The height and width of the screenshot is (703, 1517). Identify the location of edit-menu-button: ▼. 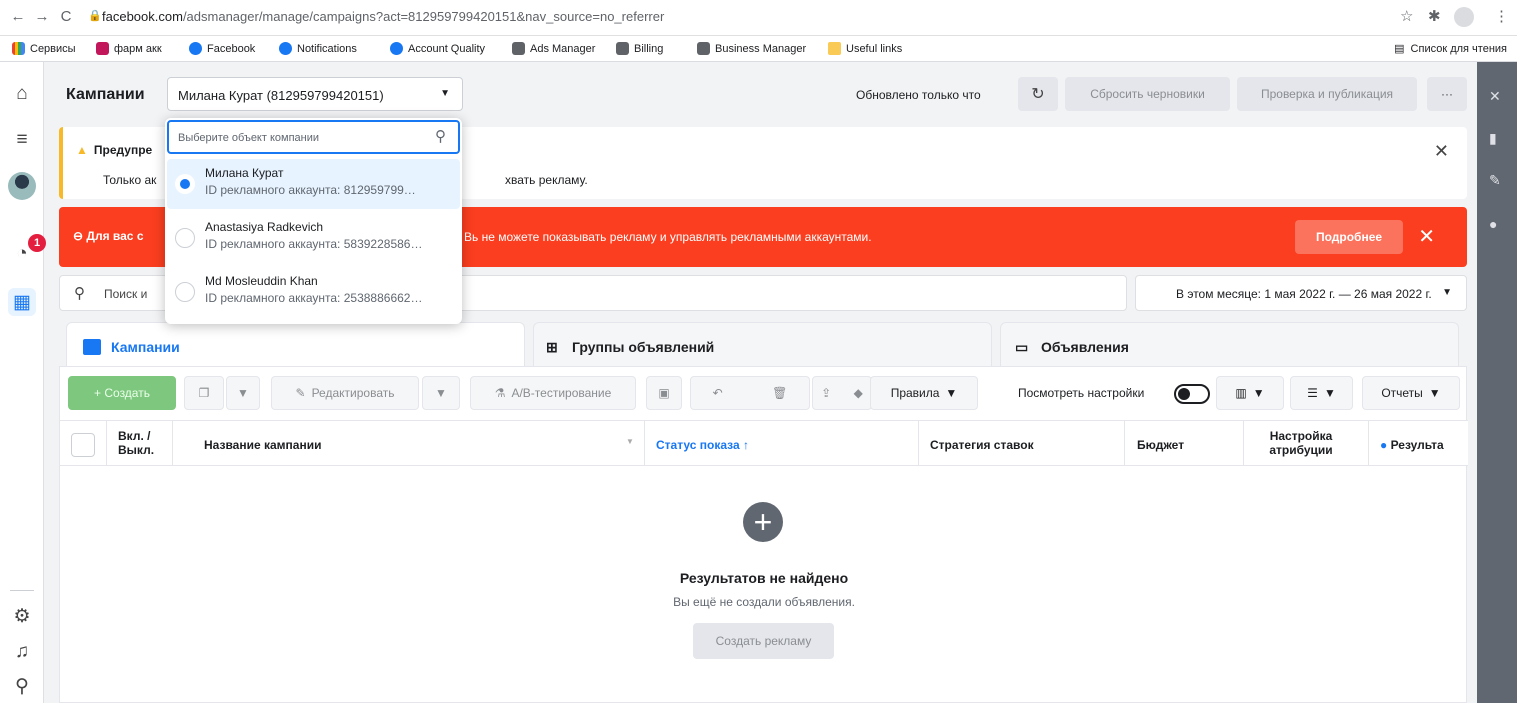
(441, 393).